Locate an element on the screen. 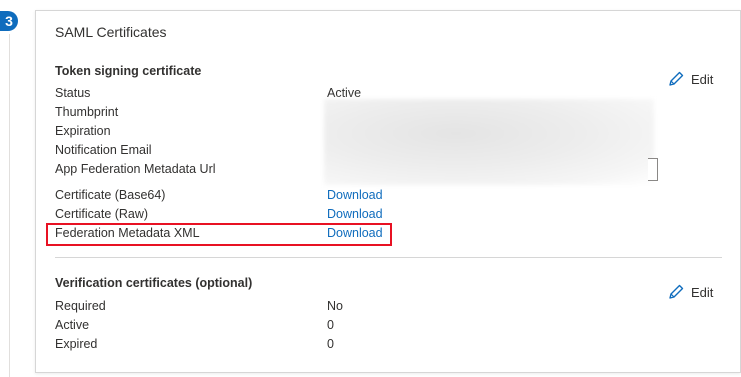 Image resolution: width=741 pixels, height=377 pixels. section-divider is located at coordinates (388, 257).